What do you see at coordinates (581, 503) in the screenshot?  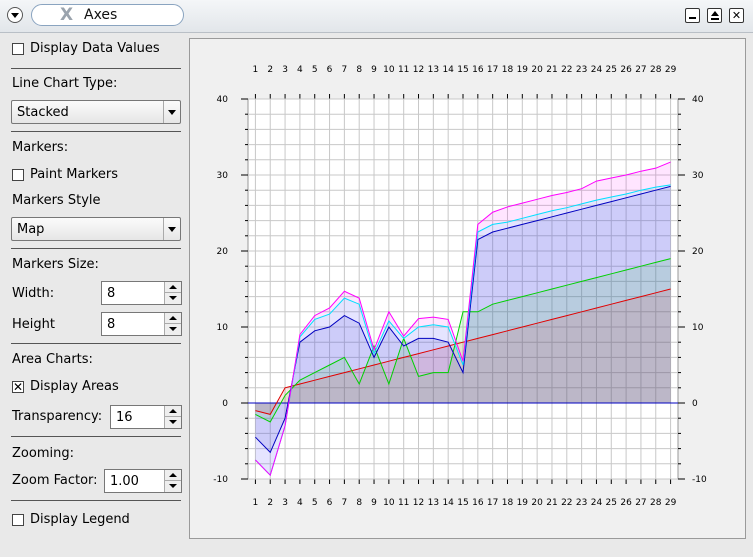 I see `x-tick-label-bottom: 23` at bounding box center [581, 503].